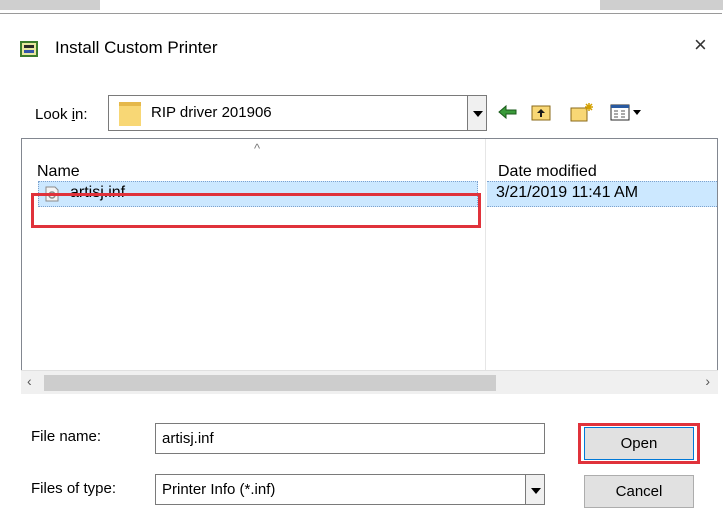 Image resolution: width=723 pixels, height=519 pixels. What do you see at coordinates (98, 192) in the screenshot?
I see `file-name-cell: artisj.inf` at bounding box center [98, 192].